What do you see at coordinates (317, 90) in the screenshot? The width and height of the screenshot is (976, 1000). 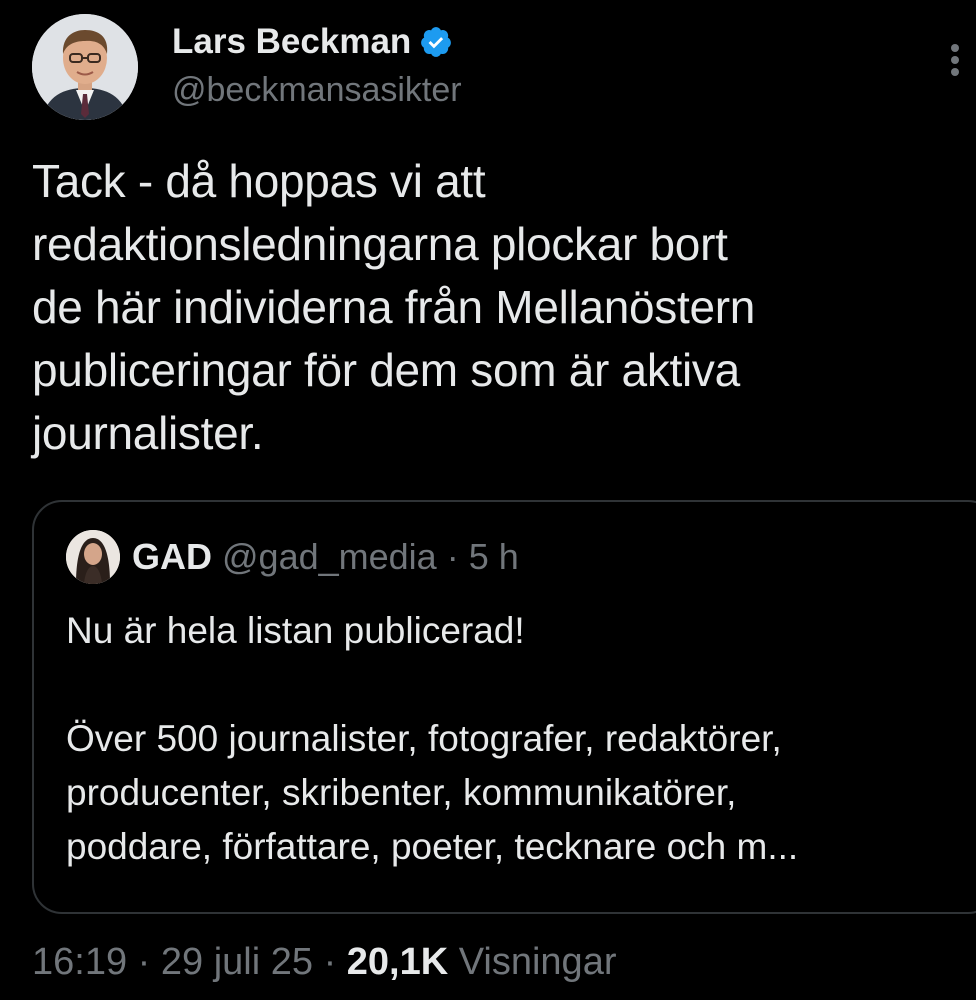 I see `author-handle: @beckmansasikter` at bounding box center [317, 90].